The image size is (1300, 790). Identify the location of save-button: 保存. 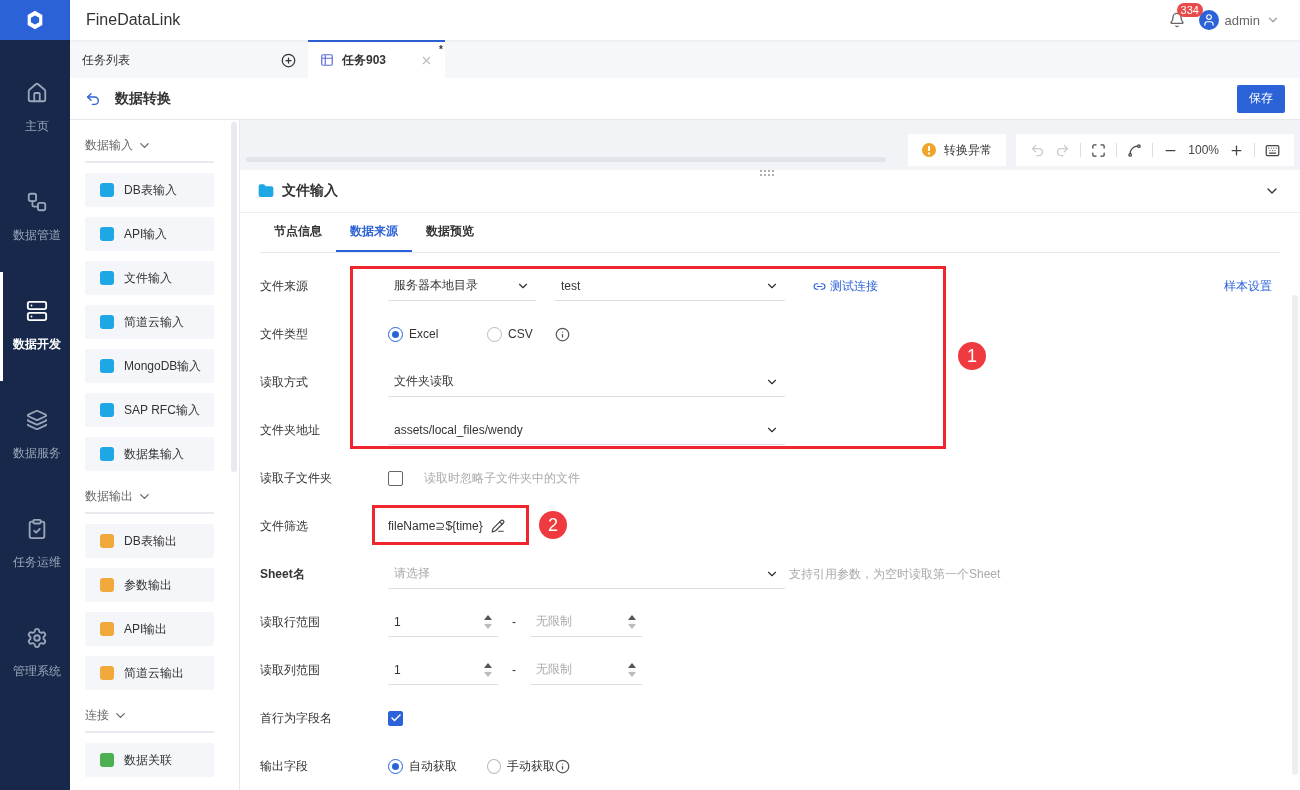
(1261, 98).